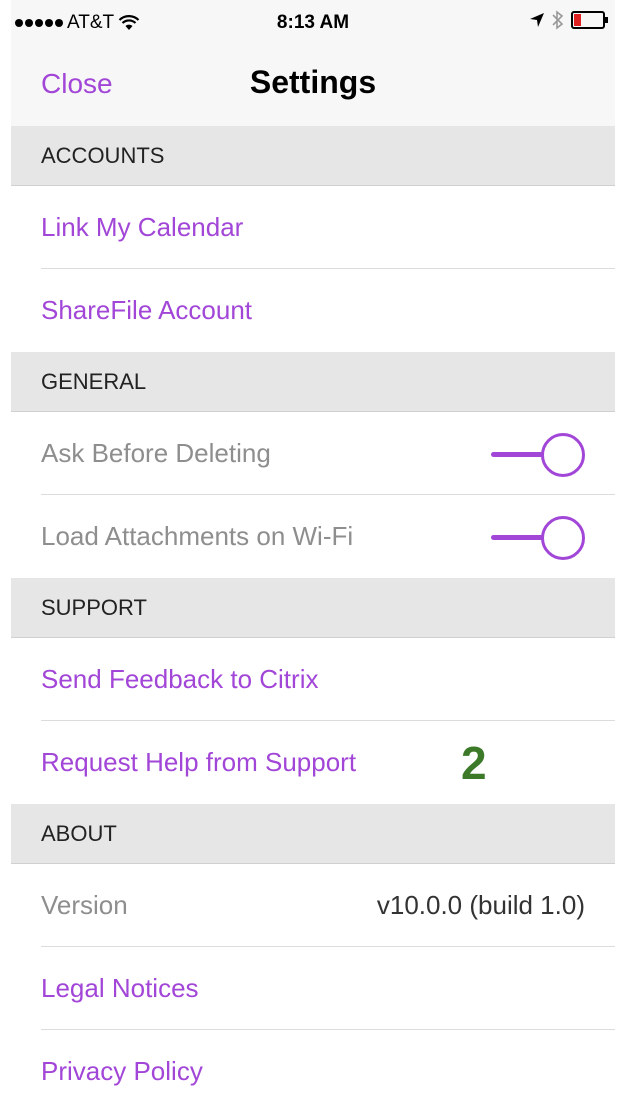  What do you see at coordinates (313, 156) in the screenshot?
I see `section-header-accounts: ACCOUNTS` at bounding box center [313, 156].